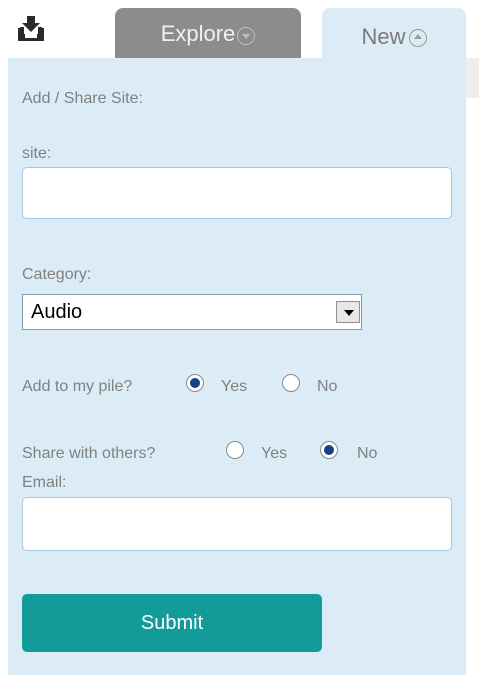 The image size is (479, 675). I want to click on chevron-up-circle-icon, so click(417, 38).